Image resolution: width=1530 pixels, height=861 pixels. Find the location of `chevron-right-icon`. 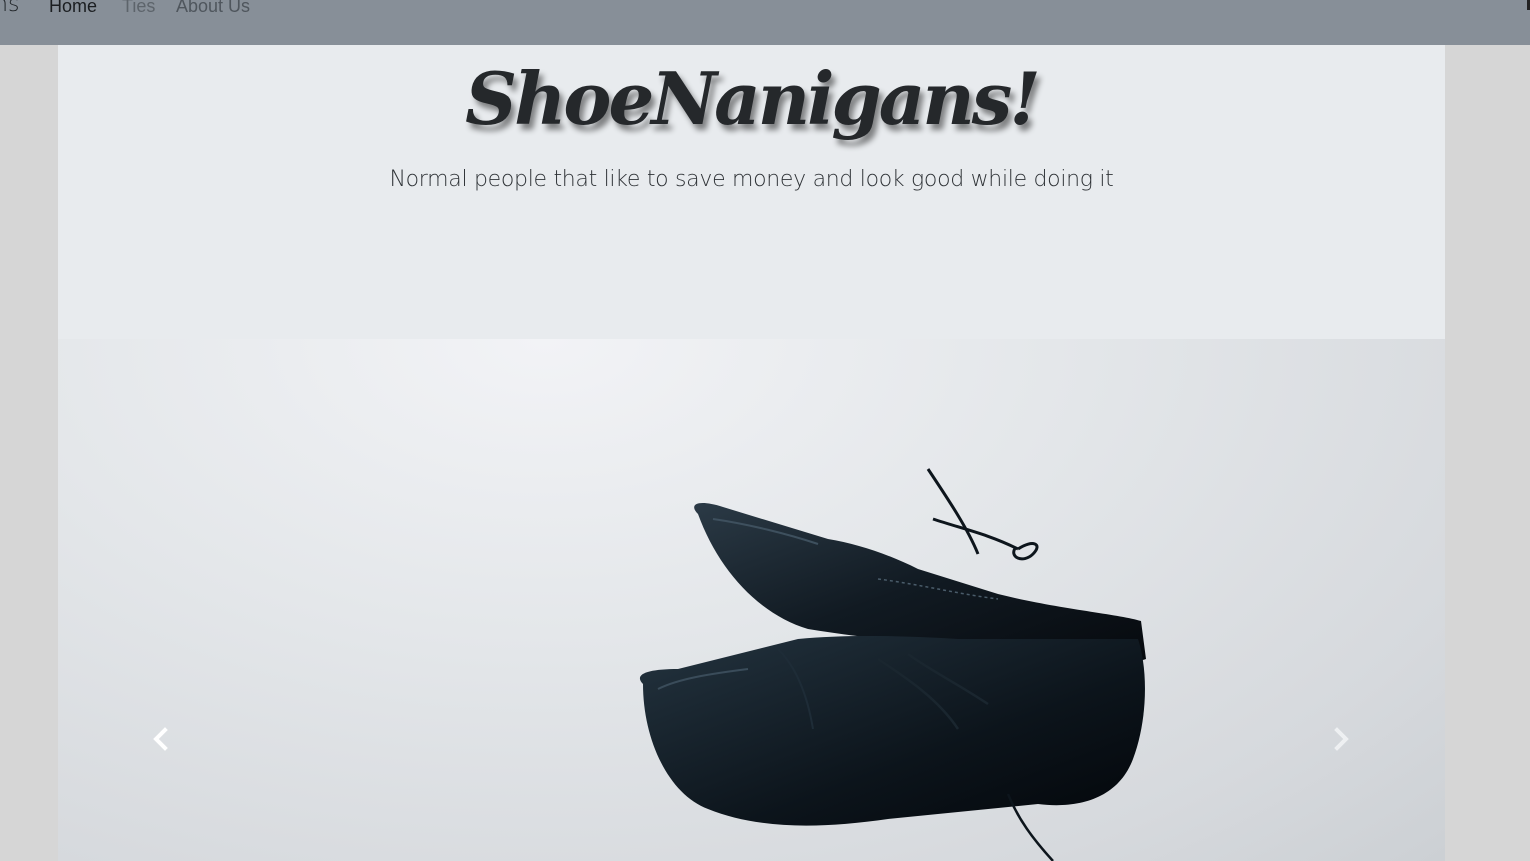

chevron-right-icon is located at coordinates (1341, 739).